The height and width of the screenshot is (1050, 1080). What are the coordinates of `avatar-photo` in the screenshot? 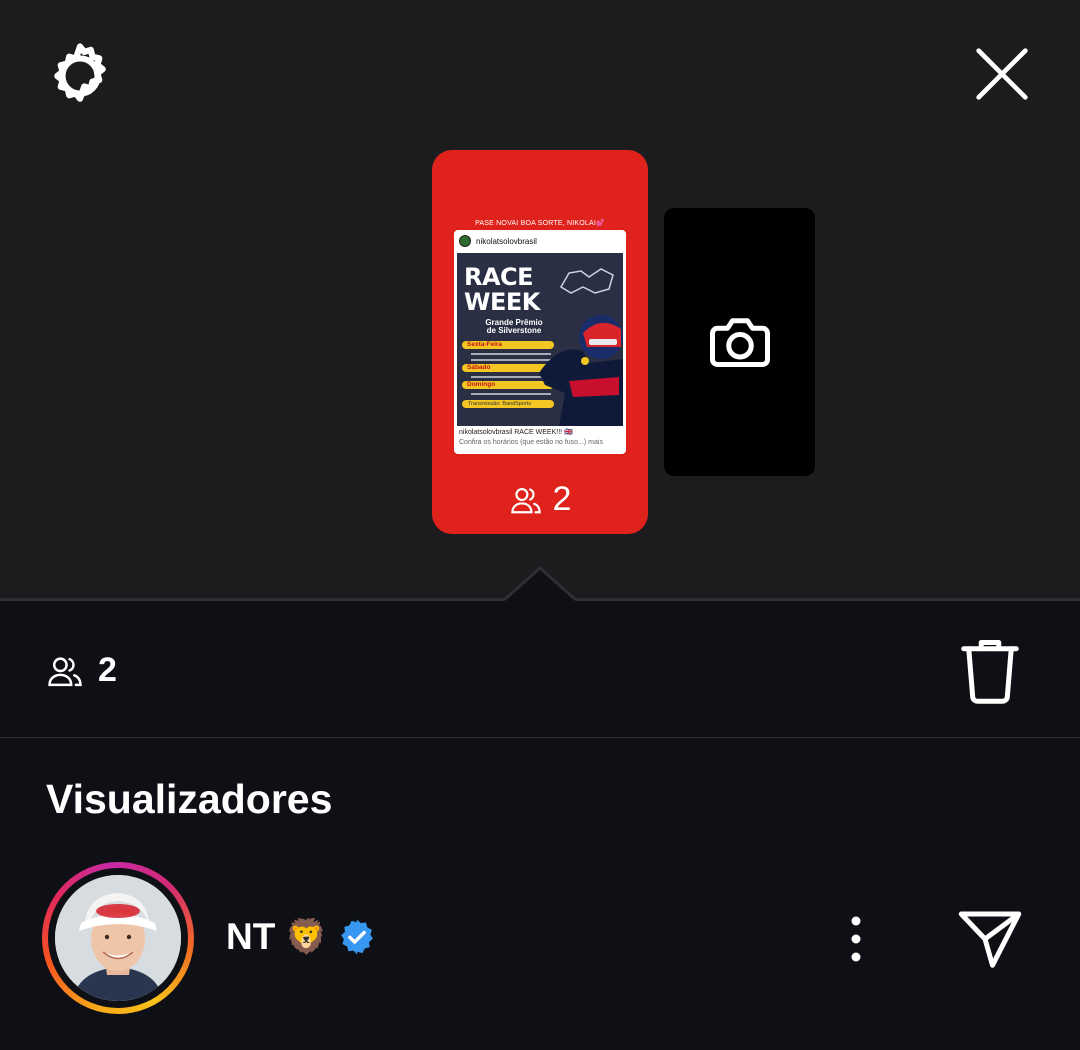 It's located at (118, 938).